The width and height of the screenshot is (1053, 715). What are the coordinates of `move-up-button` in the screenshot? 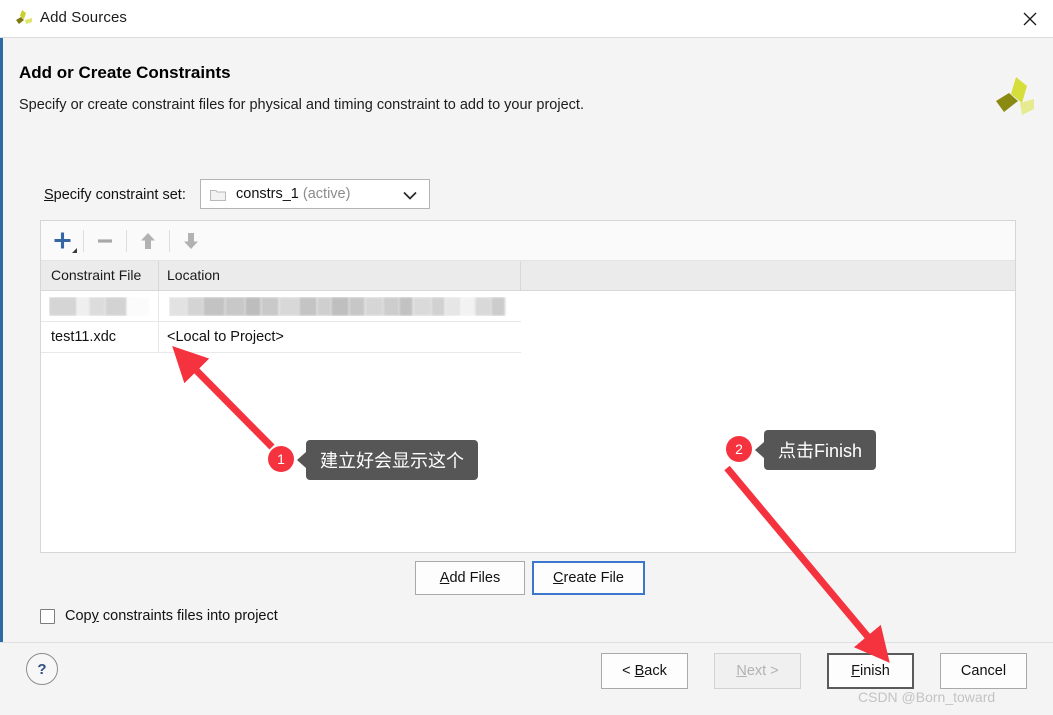 It's located at (148, 241).